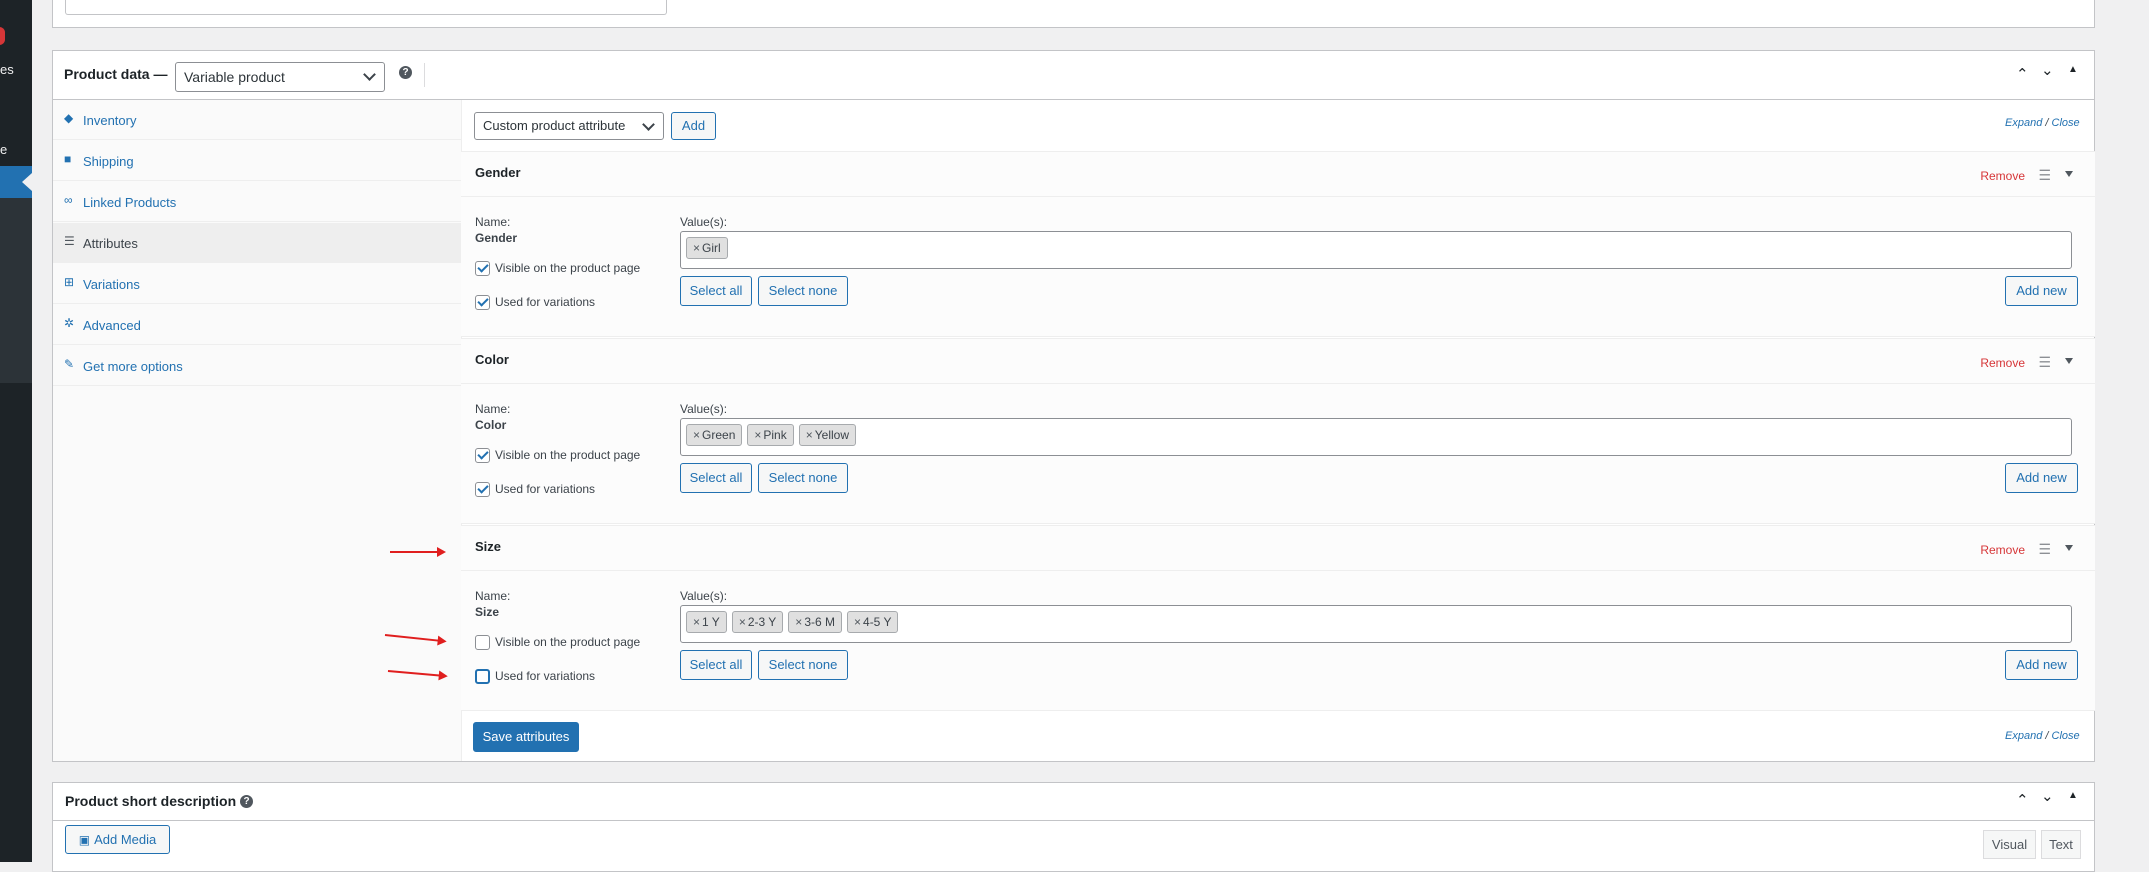 The height and width of the screenshot is (872, 2149). Describe the element at coordinates (257, 120) in the screenshot. I see `tab-inventory: ◆ Inventory` at that location.